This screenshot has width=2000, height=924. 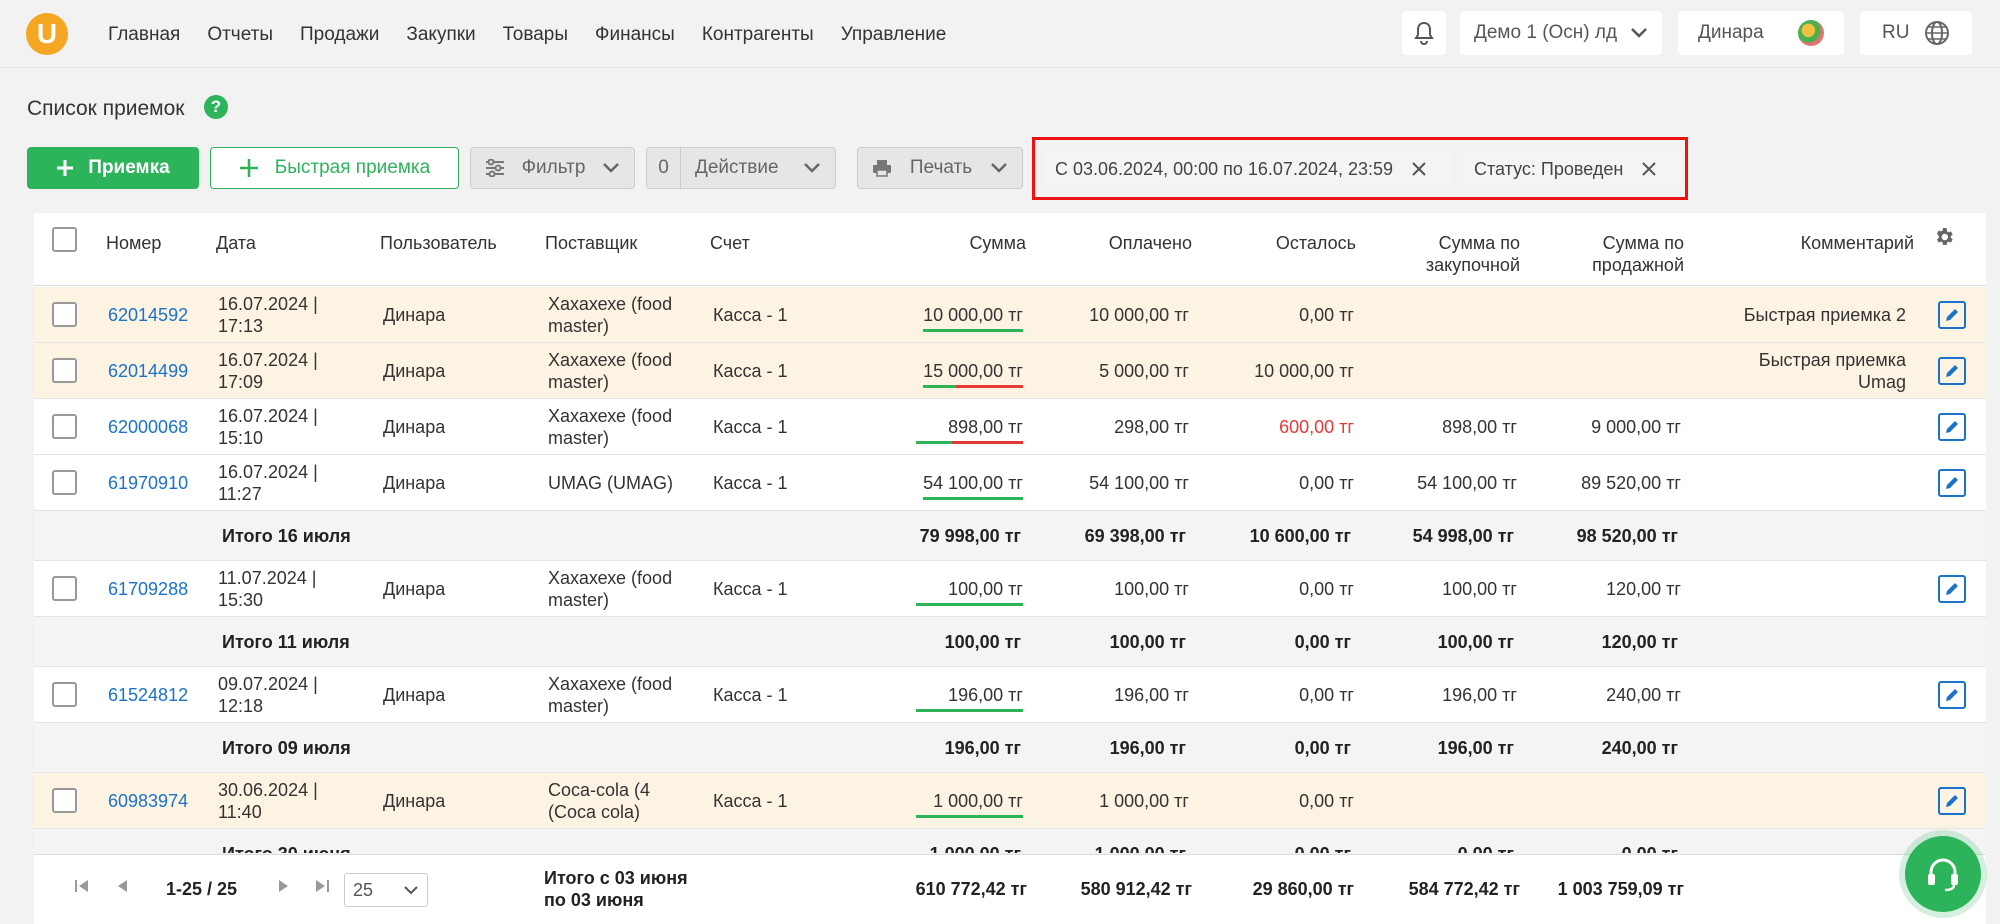 What do you see at coordinates (1151, 426) in the screenshot?
I see `row-paid: 298,00 тг` at bounding box center [1151, 426].